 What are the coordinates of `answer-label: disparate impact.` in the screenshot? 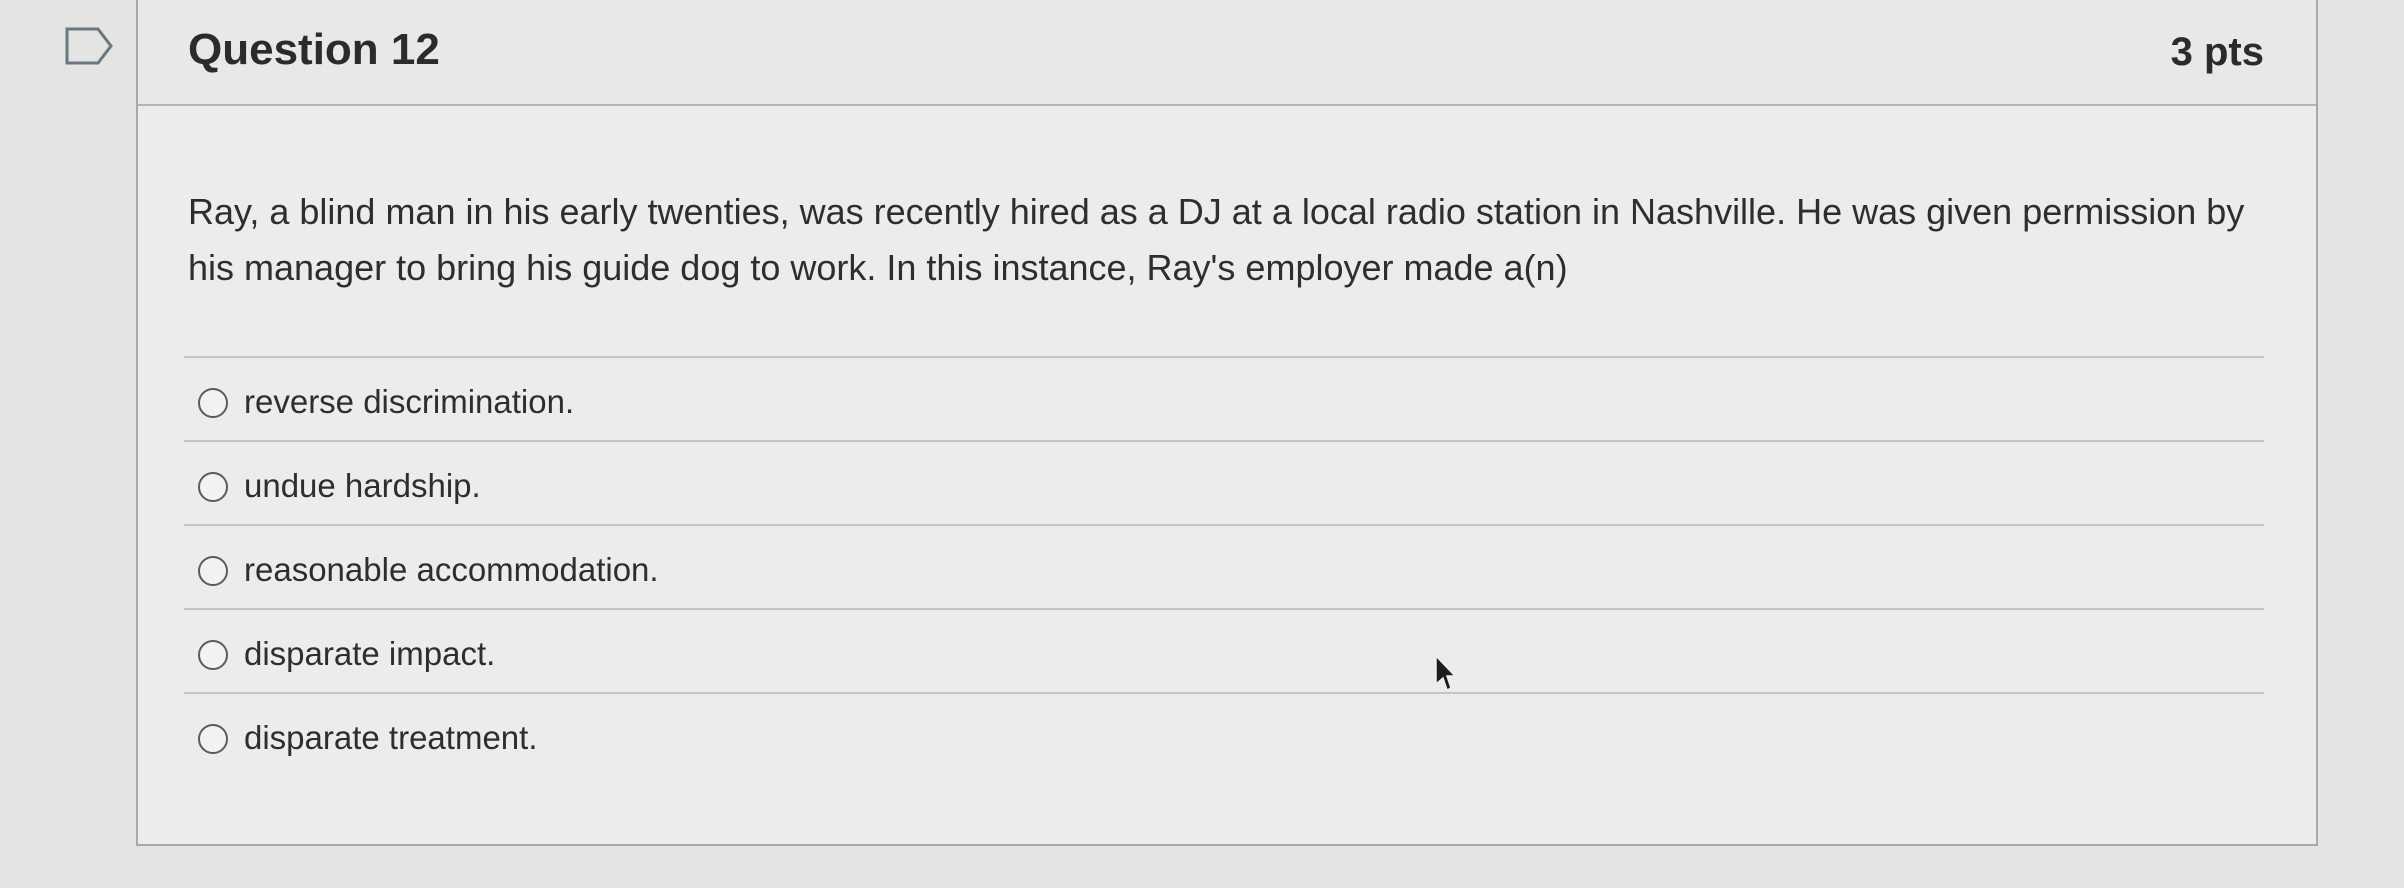 It's located at (369, 654).